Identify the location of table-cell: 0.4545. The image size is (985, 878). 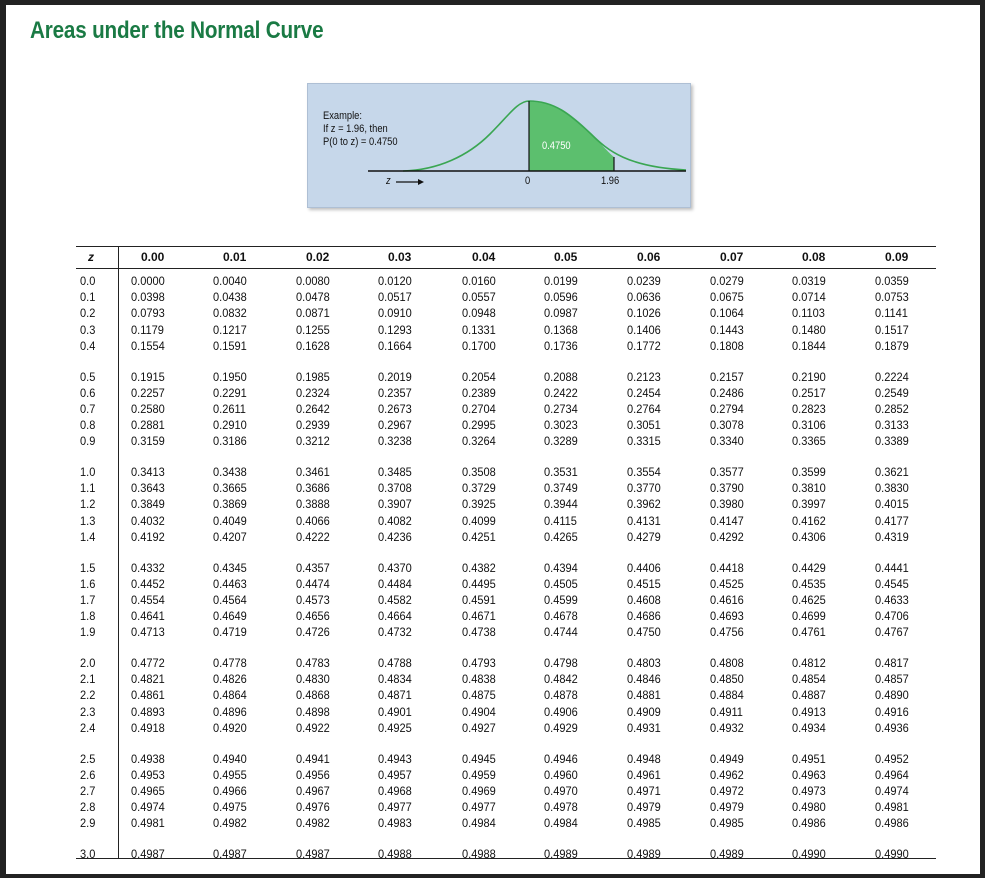
(892, 583).